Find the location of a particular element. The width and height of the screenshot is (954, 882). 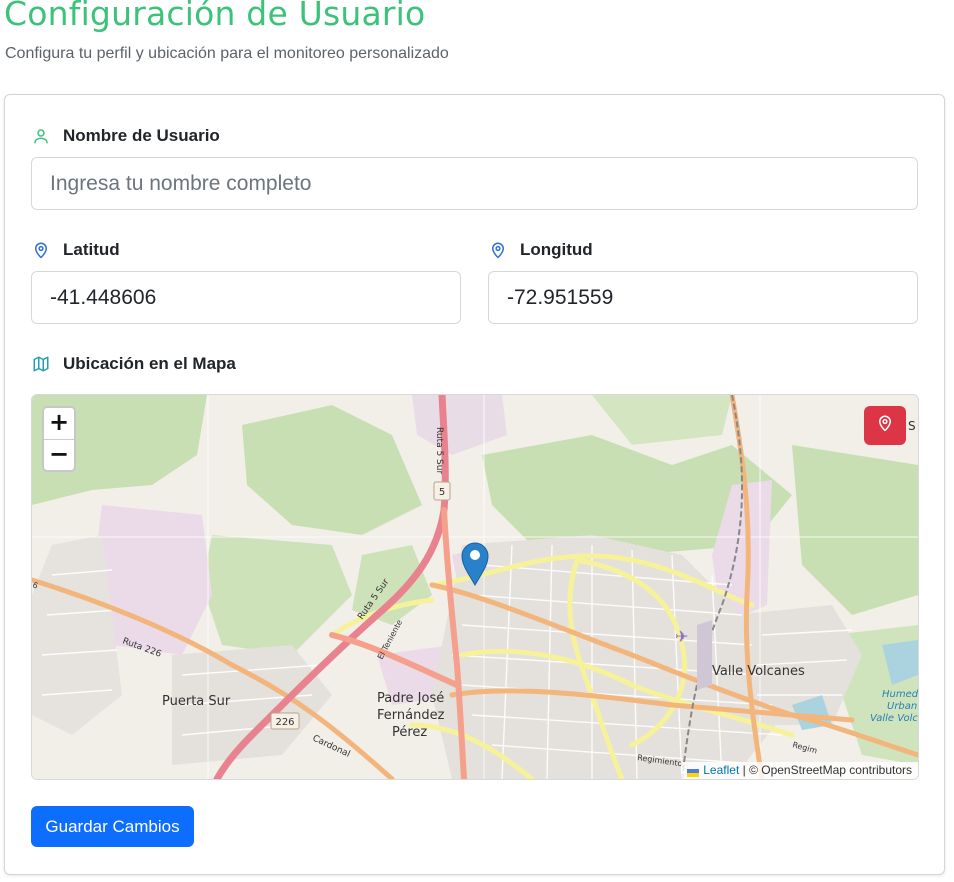

map-label-ruta-5-sur-a: Ruta 5 Sur is located at coordinates (439, 450).